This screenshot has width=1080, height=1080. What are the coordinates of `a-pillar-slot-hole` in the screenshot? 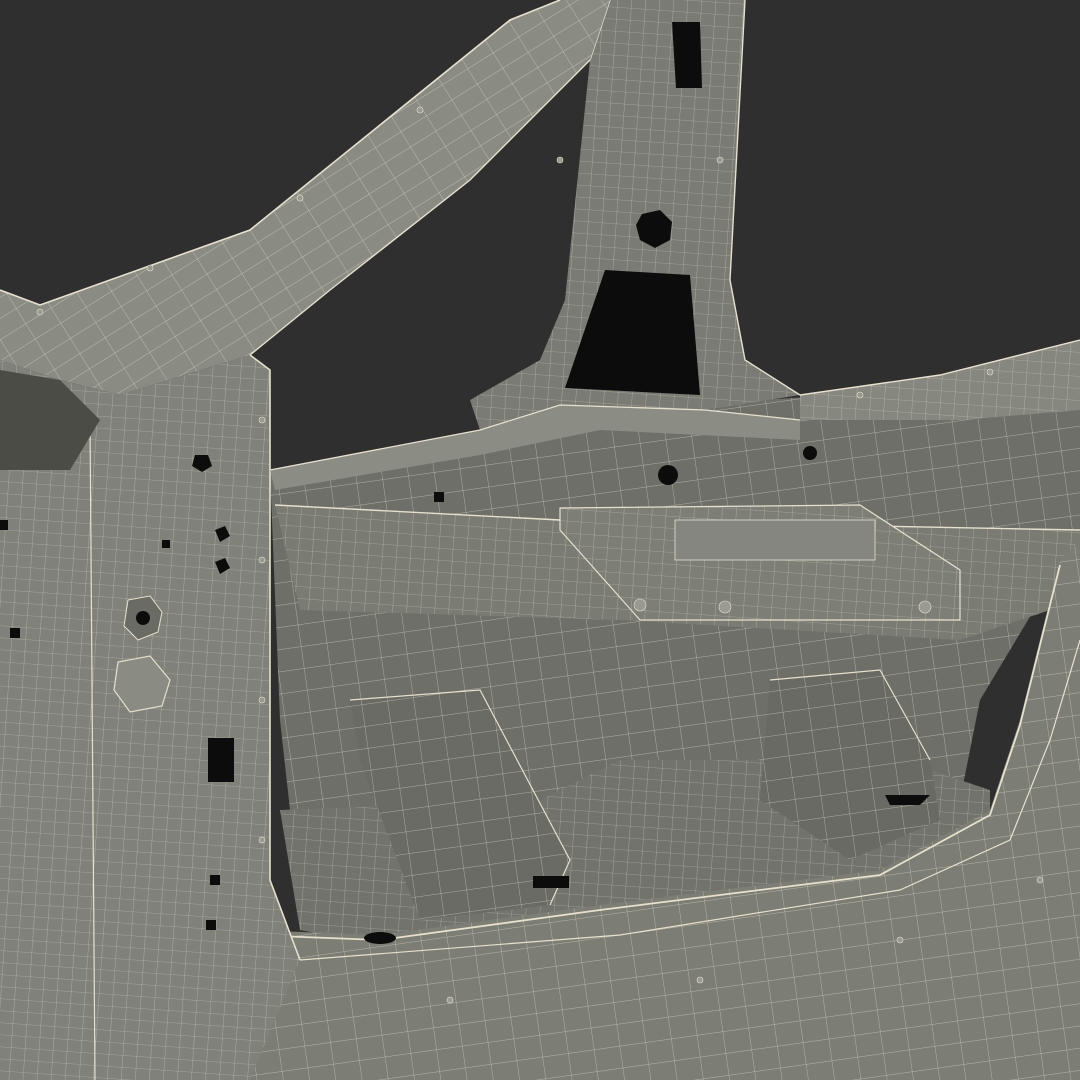 It's located at (221, 760).